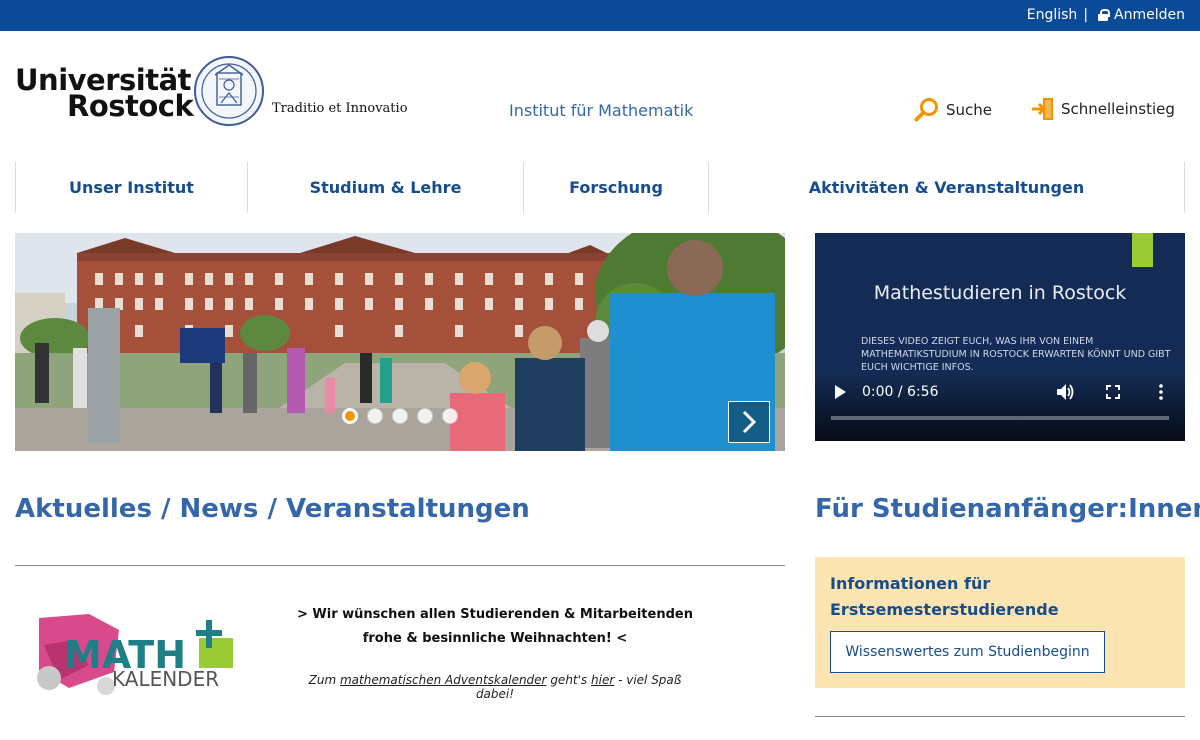 The image size is (1200, 740). I want to click on play-icon, so click(840, 392).